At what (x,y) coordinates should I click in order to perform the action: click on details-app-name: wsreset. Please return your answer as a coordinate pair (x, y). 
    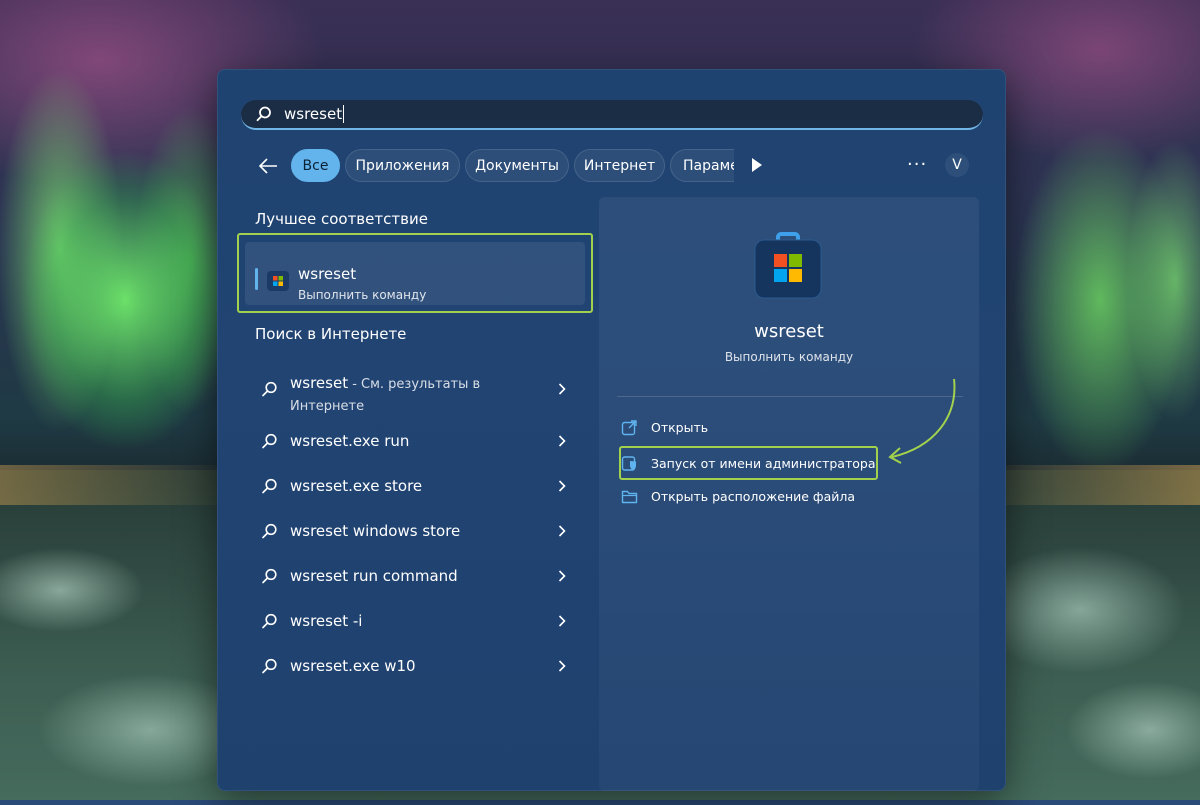
    Looking at the image, I should click on (789, 331).